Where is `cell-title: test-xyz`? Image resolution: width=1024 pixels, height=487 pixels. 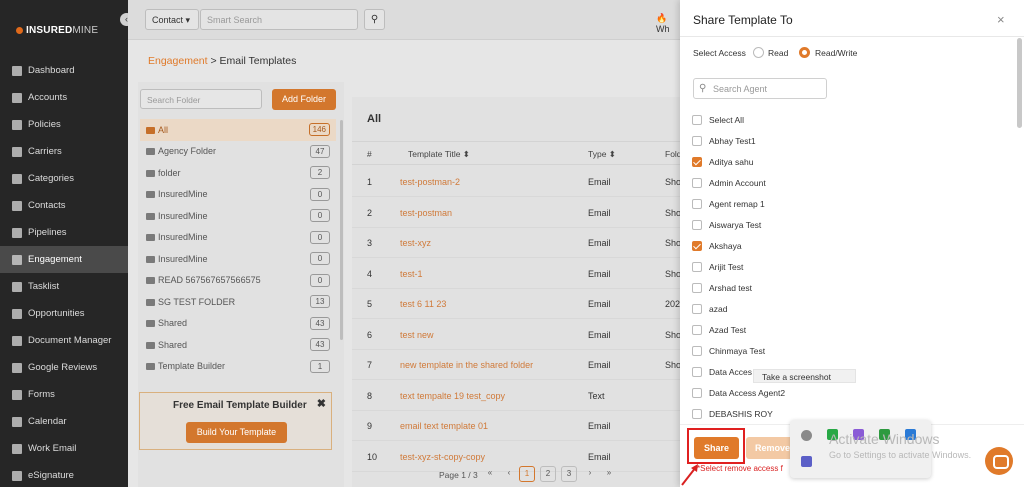
cell-title: test-xyz is located at coordinates (415, 243).